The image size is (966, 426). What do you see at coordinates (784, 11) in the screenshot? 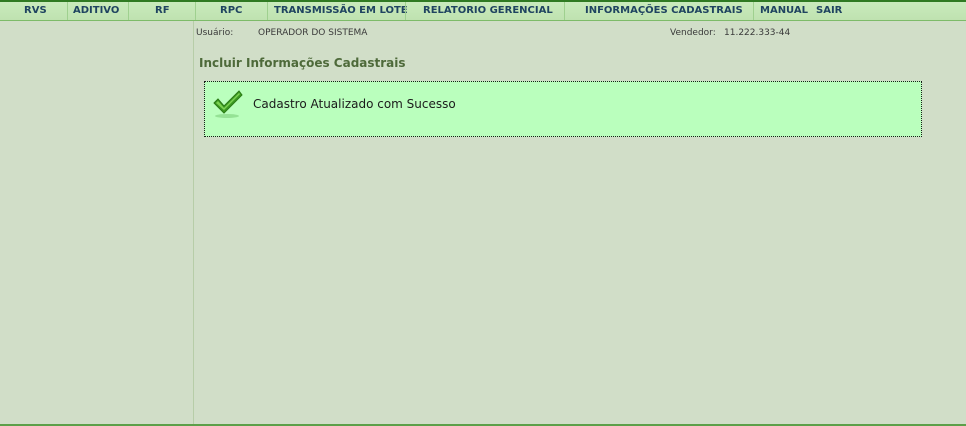
I see `menu-item-manual: MANUAL` at bounding box center [784, 11].